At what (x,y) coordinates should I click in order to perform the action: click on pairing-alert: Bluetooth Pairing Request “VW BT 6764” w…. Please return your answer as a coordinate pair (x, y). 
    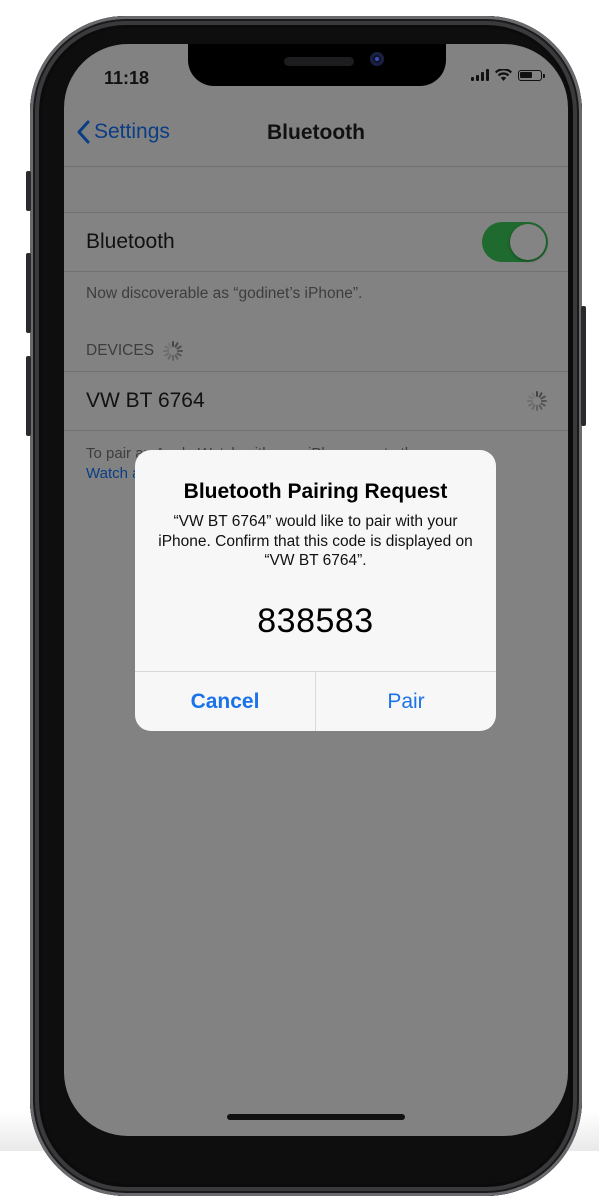
    Looking at the image, I should click on (315, 590).